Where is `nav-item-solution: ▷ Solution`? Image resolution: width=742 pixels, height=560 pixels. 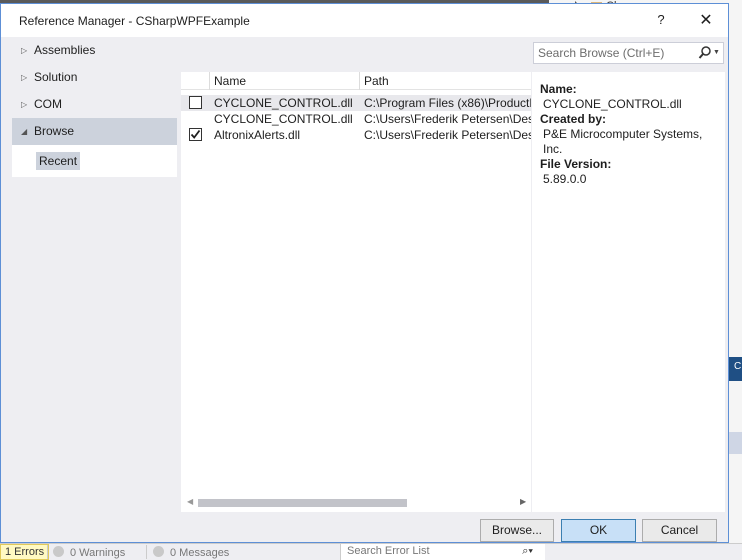
nav-item-solution: ▷ Solution is located at coordinates (94, 77).